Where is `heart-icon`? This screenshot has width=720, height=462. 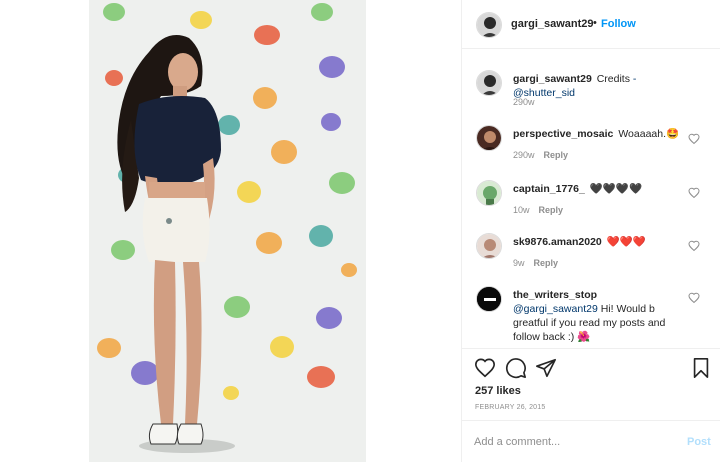
heart-icon is located at coordinates (485, 368).